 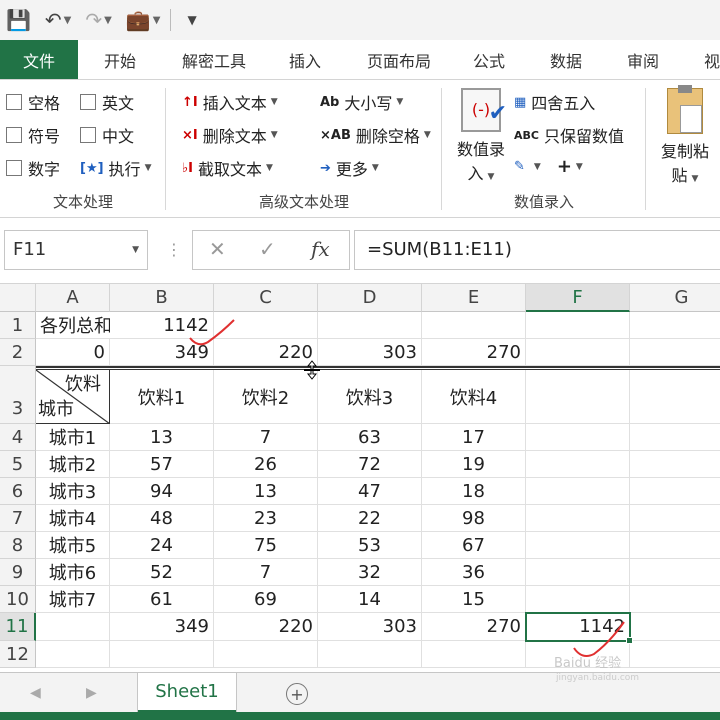 What do you see at coordinates (73, 298) in the screenshot?
I see `column-header-a: A` at bounding box center [73, 298].